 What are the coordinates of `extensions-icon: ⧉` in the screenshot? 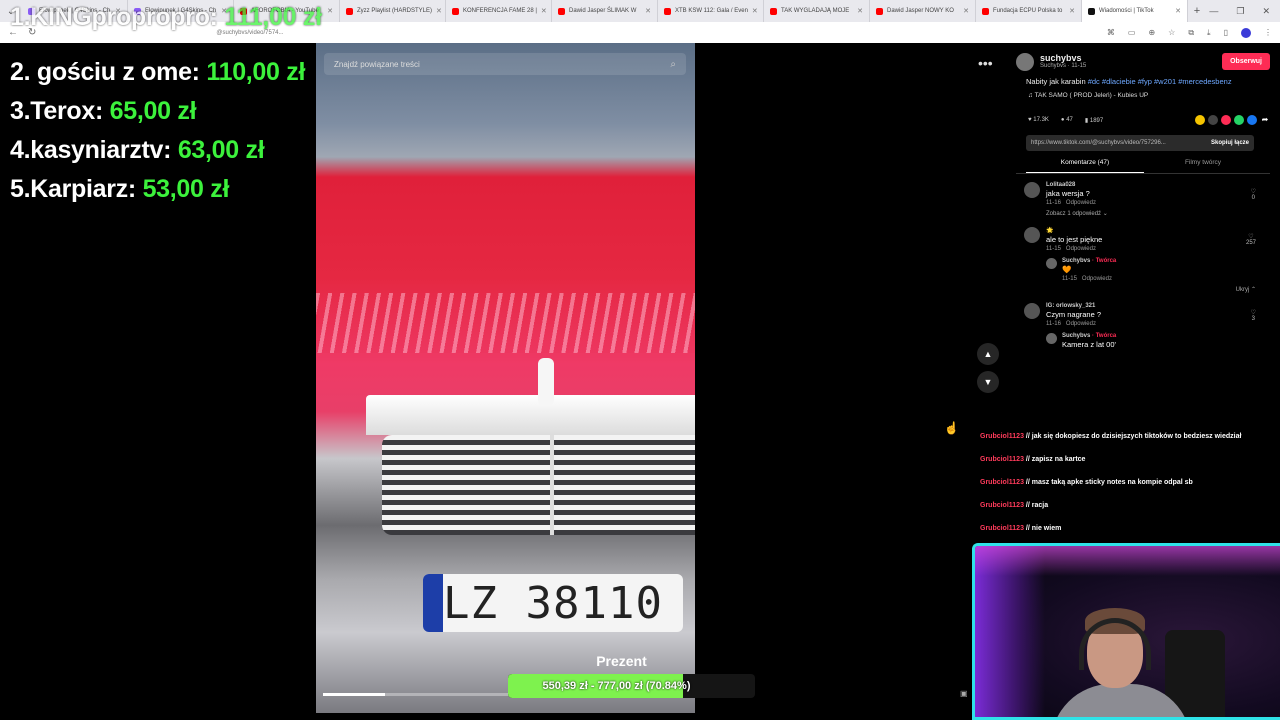 It's located at (1191, 33).